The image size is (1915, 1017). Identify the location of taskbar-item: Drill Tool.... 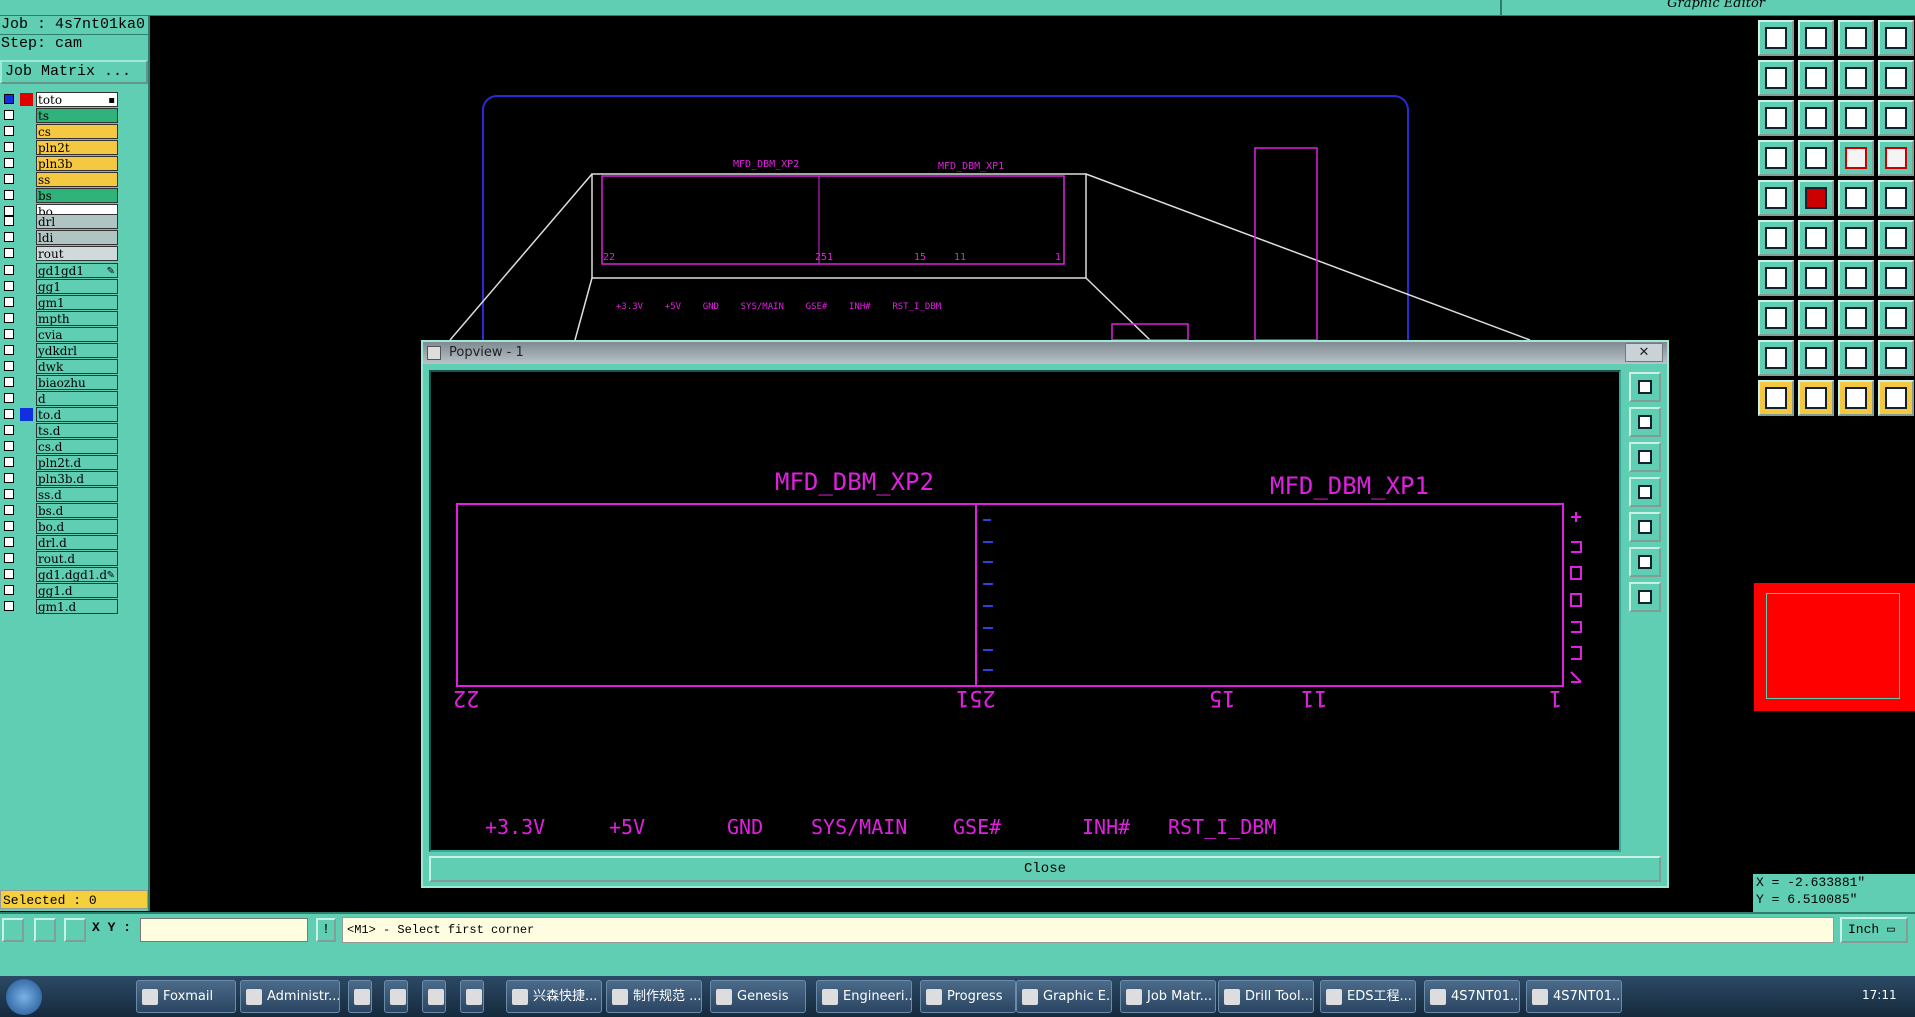
(1266, 996).